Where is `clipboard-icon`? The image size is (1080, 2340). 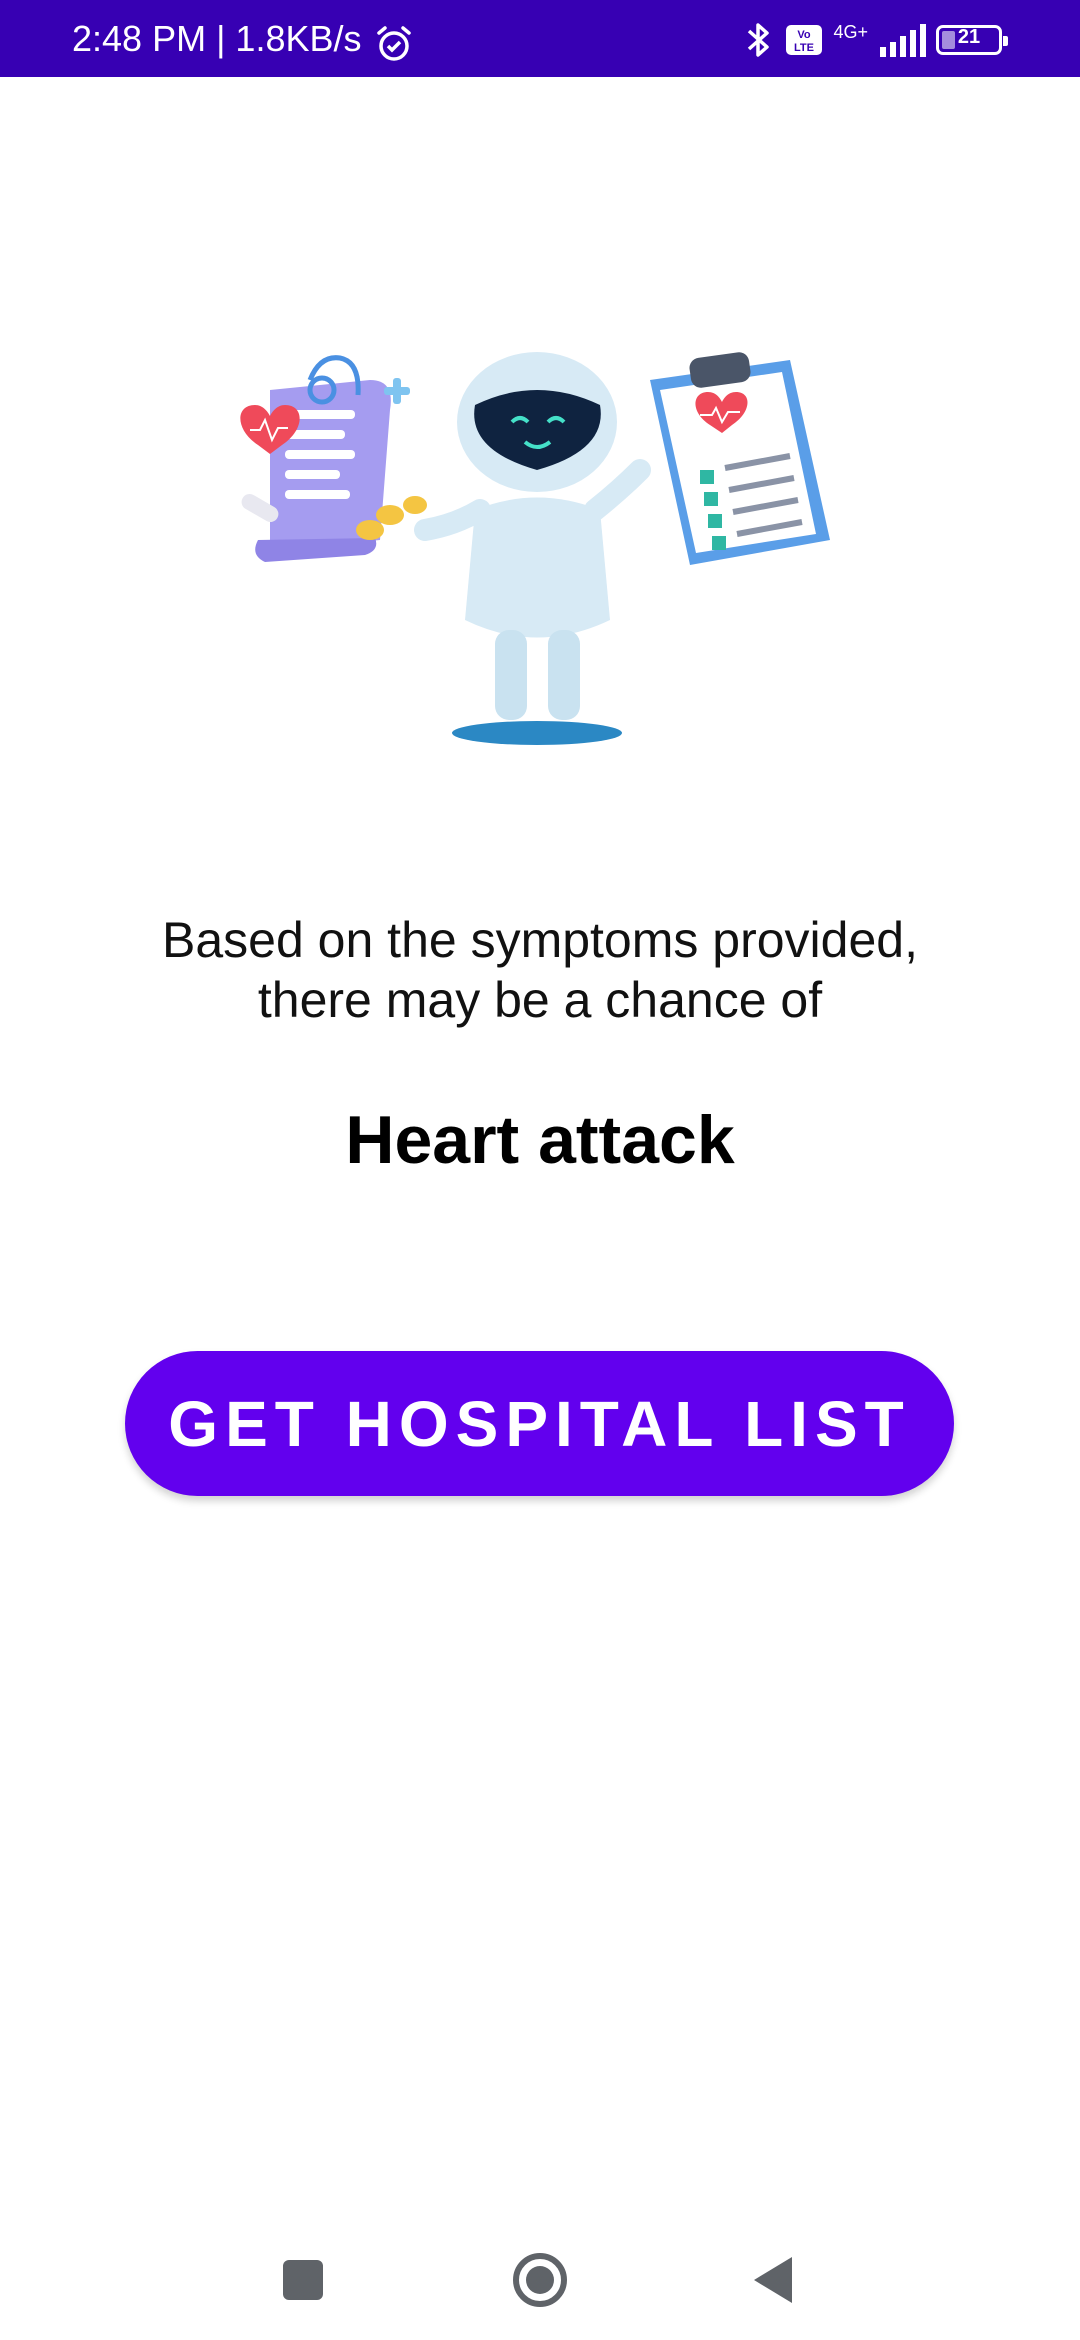
clipboard-icon is located at coordinates (740, 458).